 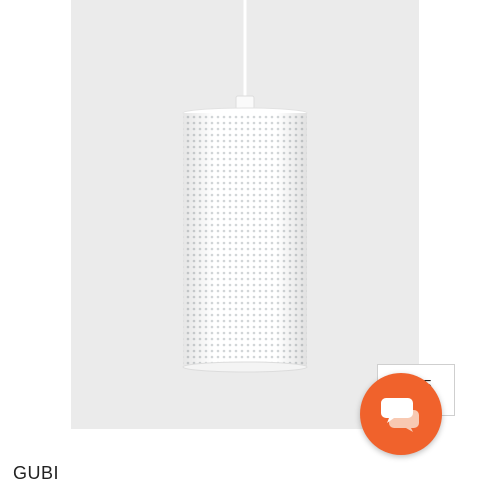 I want to click on chat-bubbles-icon, so click(x=400, y=415).